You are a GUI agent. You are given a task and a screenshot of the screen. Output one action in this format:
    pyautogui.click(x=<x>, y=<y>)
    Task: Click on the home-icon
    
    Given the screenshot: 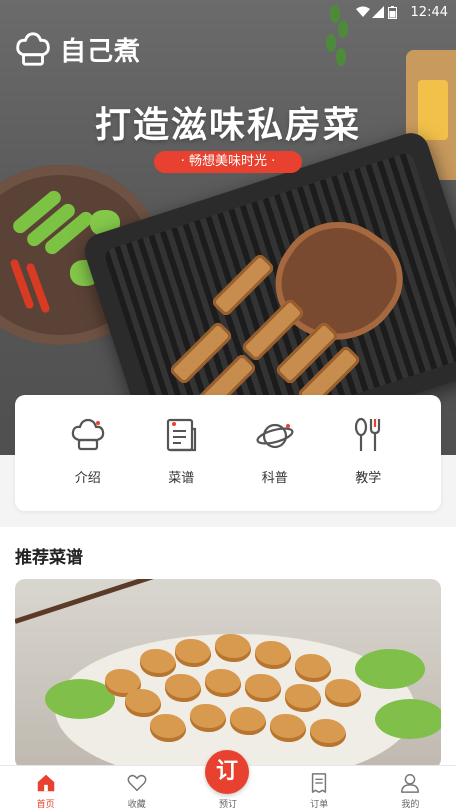 What is the action you would take?
    pyautogui.click(x=45, y=783)
    